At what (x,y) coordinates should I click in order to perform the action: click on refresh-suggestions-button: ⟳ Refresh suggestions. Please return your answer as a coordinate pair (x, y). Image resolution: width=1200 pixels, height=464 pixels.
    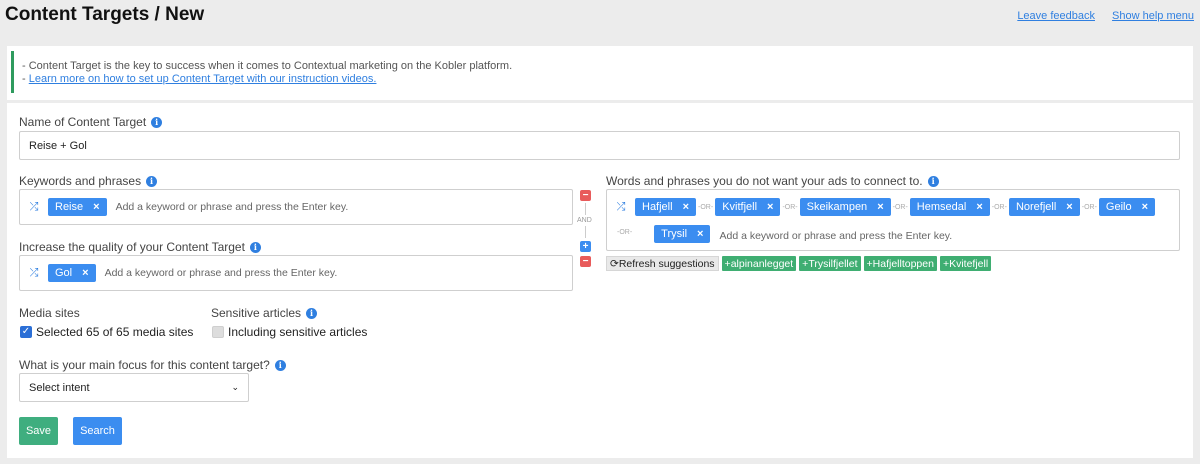
    Looking at the image, I should click on (662, 263).